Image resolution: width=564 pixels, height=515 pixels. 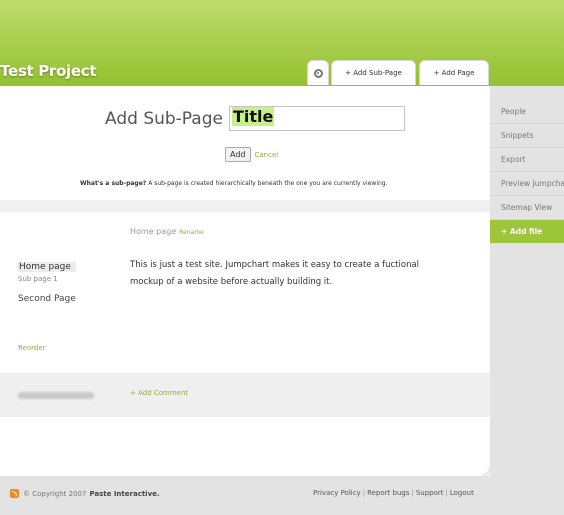 I want to click on company-name: Paste Interactive., so click(x=124, y=493).